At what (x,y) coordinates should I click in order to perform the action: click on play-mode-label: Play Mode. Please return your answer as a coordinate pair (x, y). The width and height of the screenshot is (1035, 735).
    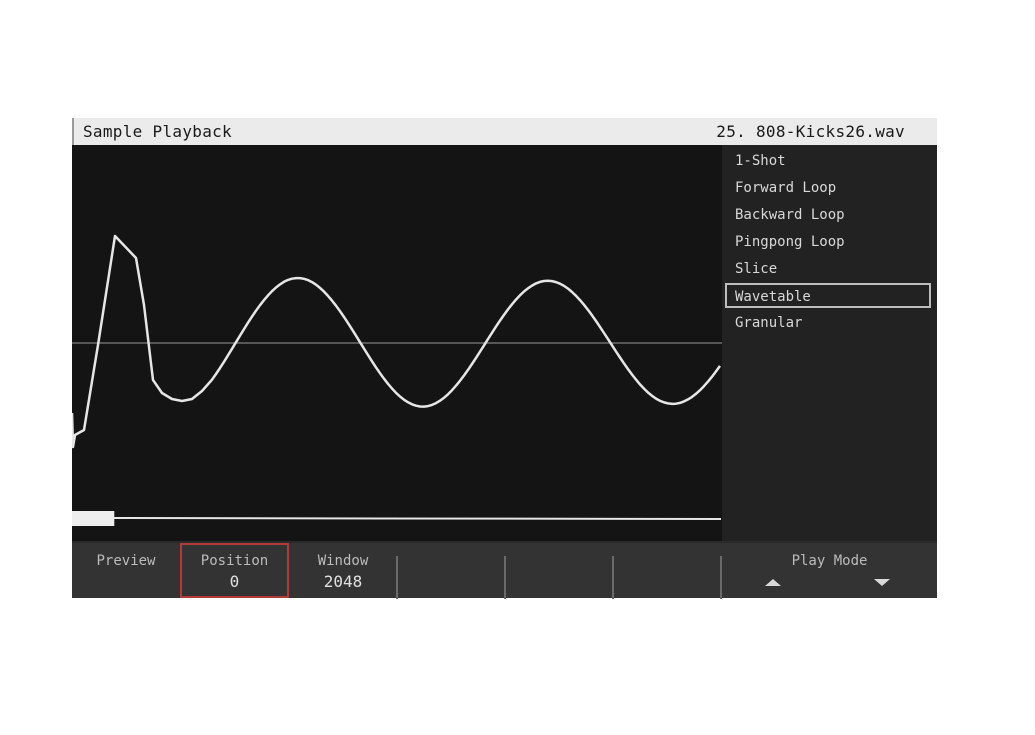
    Looking at the image, I should click on (829, 561).